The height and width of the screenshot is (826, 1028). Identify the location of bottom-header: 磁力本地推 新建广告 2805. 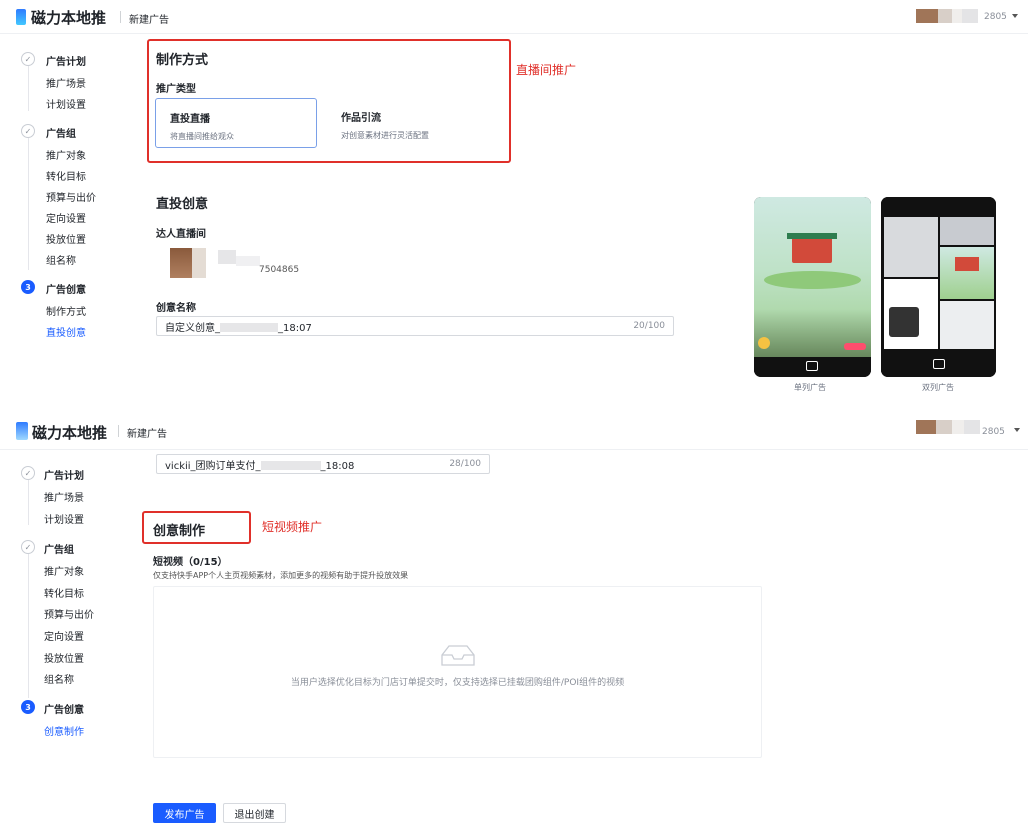
(514, 431).